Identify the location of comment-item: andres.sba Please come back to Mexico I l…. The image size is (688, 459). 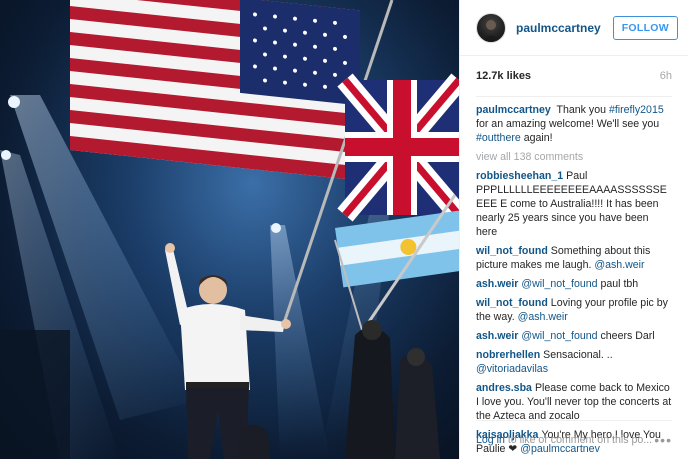
(574, 402).